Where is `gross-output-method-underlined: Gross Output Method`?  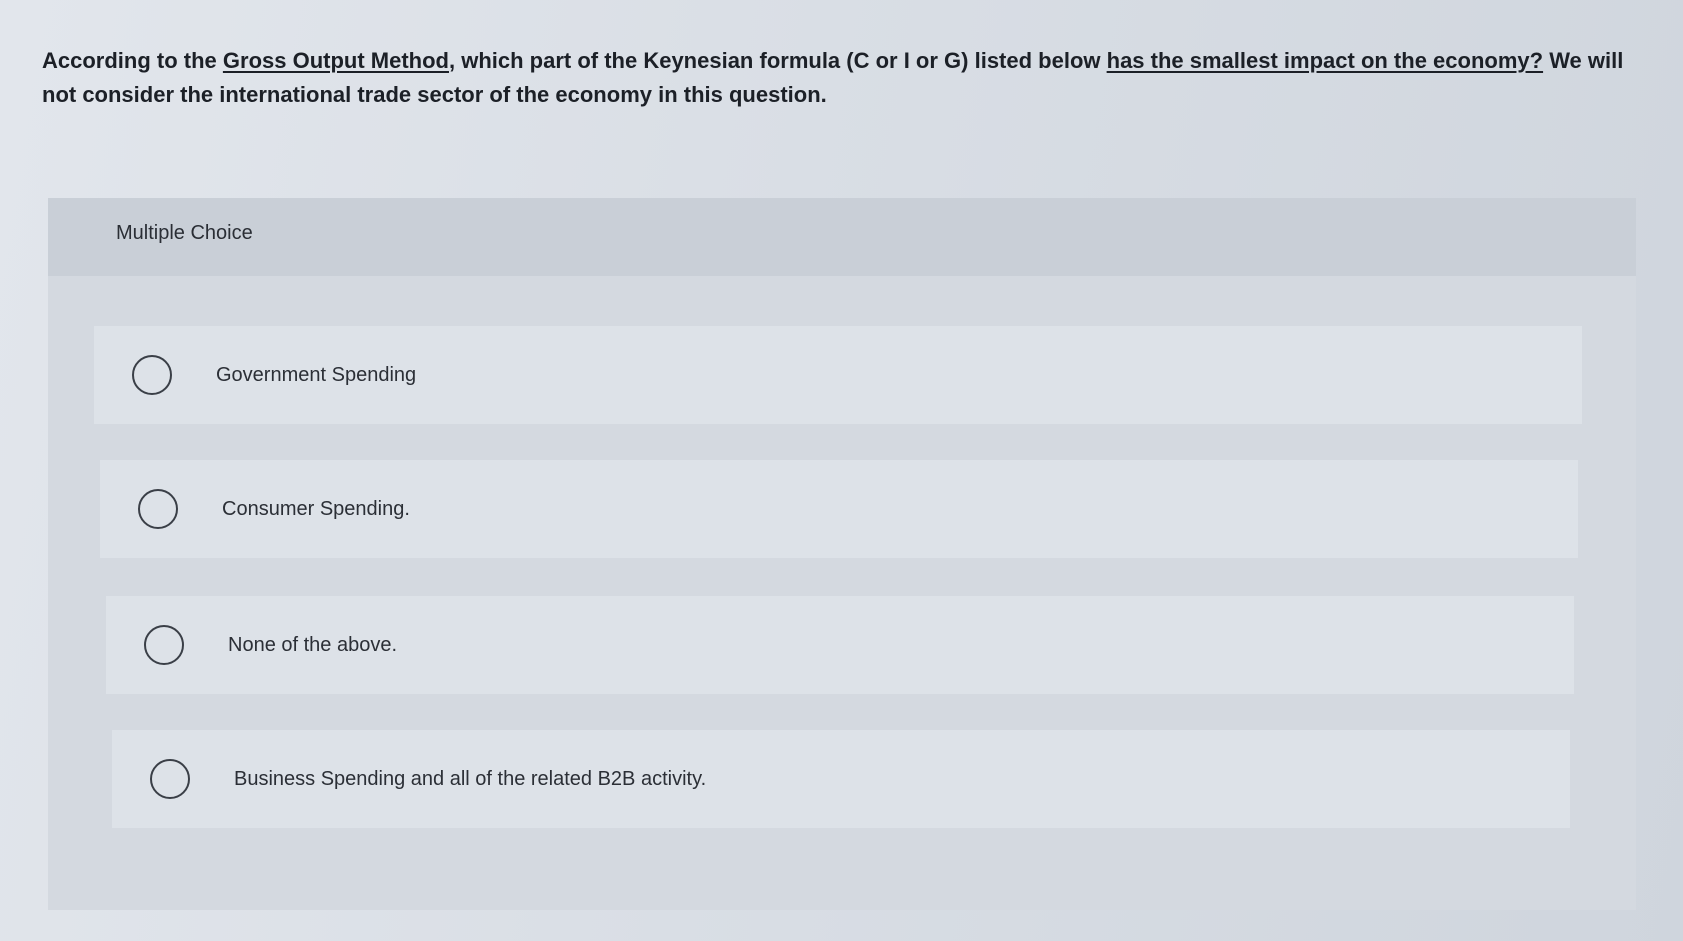 gross-output-method-underlined: Gross Output Method is located at coordinates (335, 60).